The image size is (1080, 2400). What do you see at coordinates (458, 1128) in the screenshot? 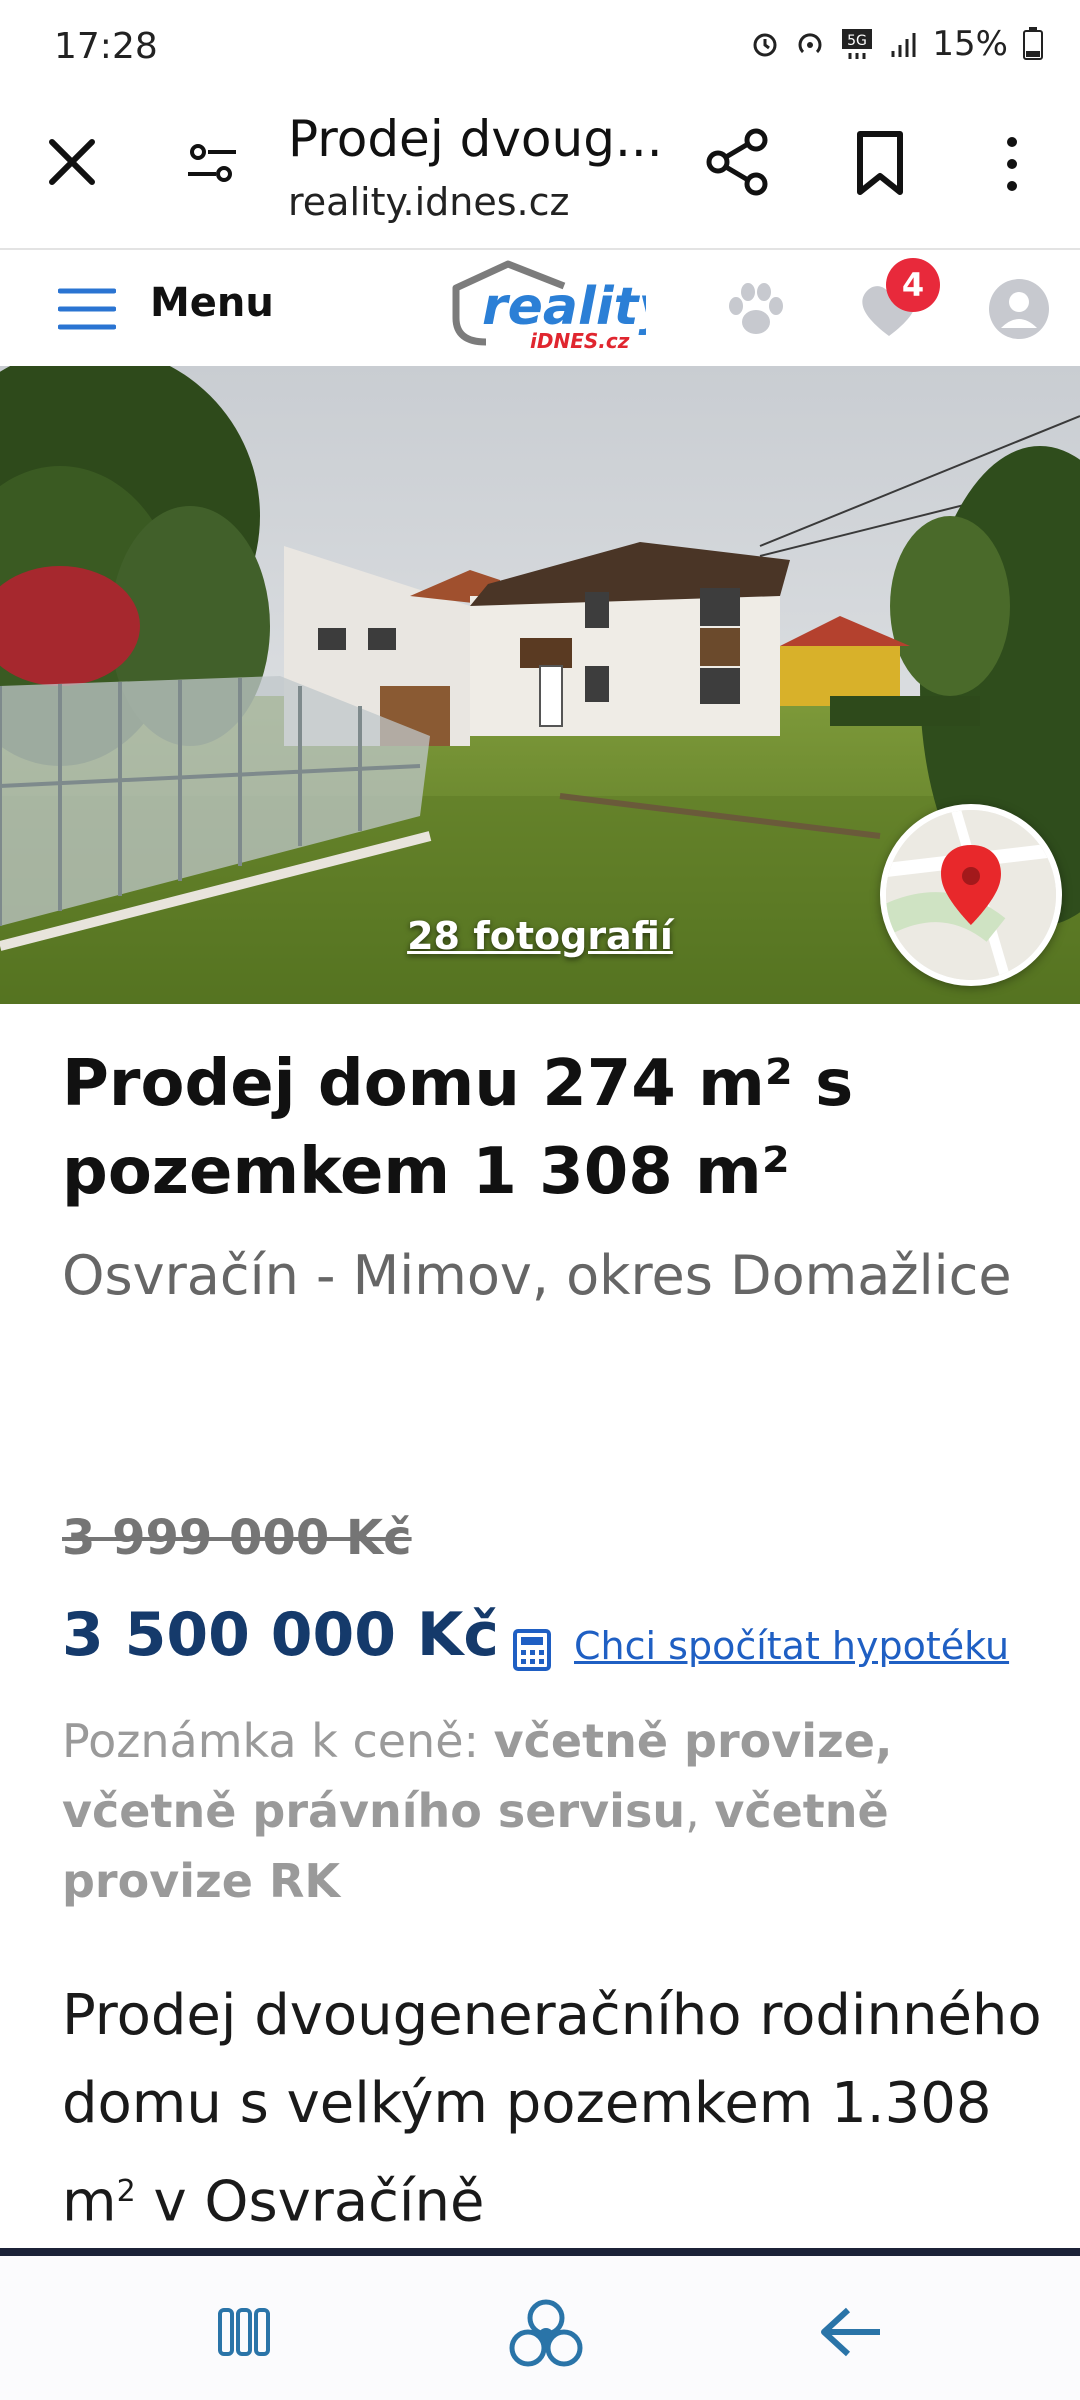
I see `listing-title: Prodej domu 274 m² s pozemkem 1 308 m²` at bounding box center [458, 1128].